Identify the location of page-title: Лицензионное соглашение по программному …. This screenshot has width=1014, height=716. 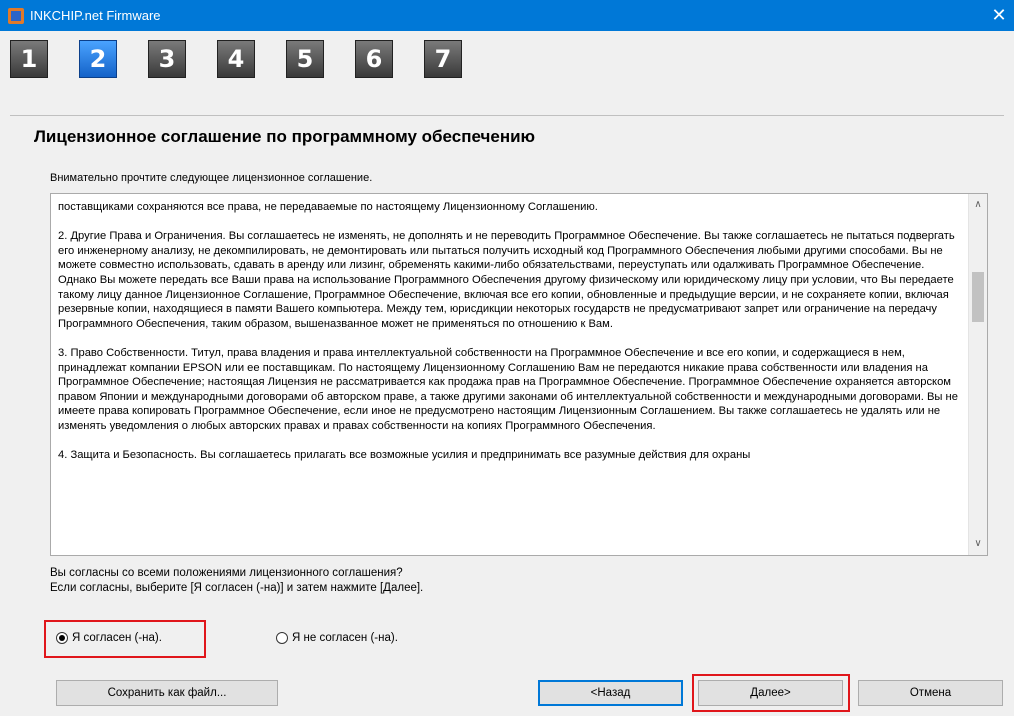
(285, 136).